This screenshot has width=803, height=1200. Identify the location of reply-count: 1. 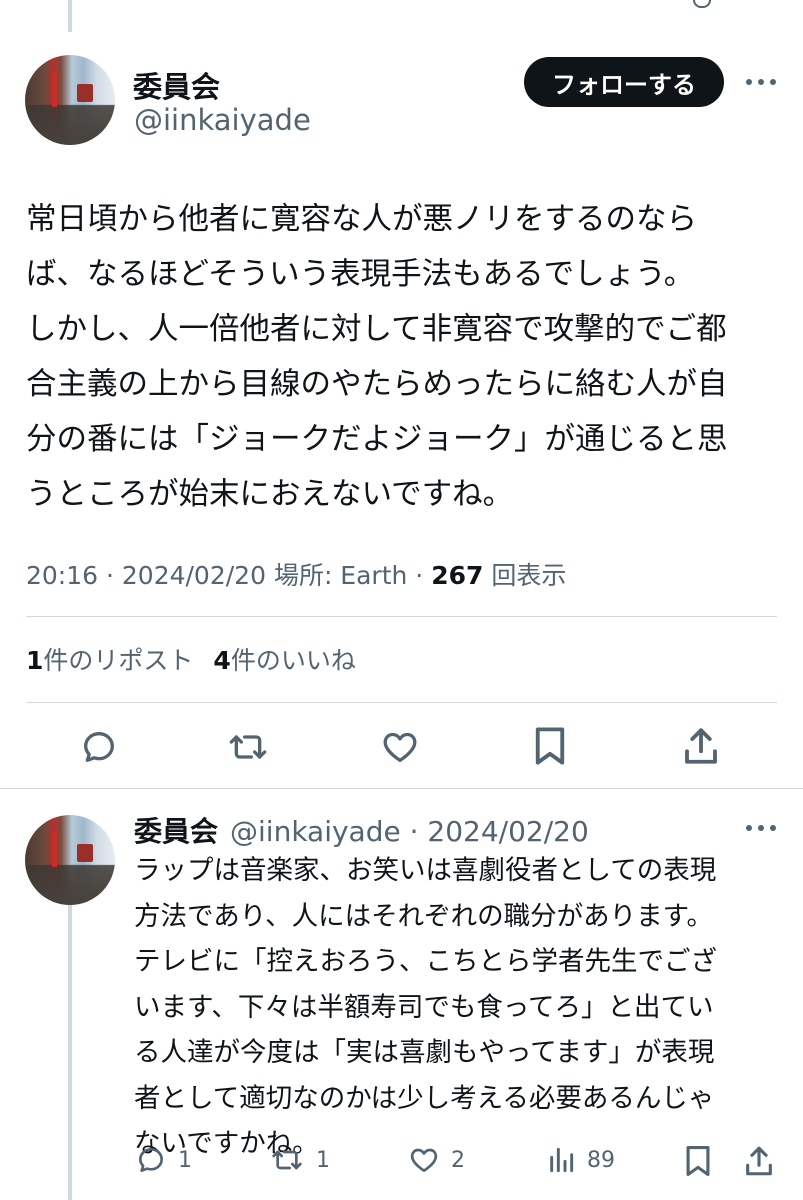
(185, 1160).